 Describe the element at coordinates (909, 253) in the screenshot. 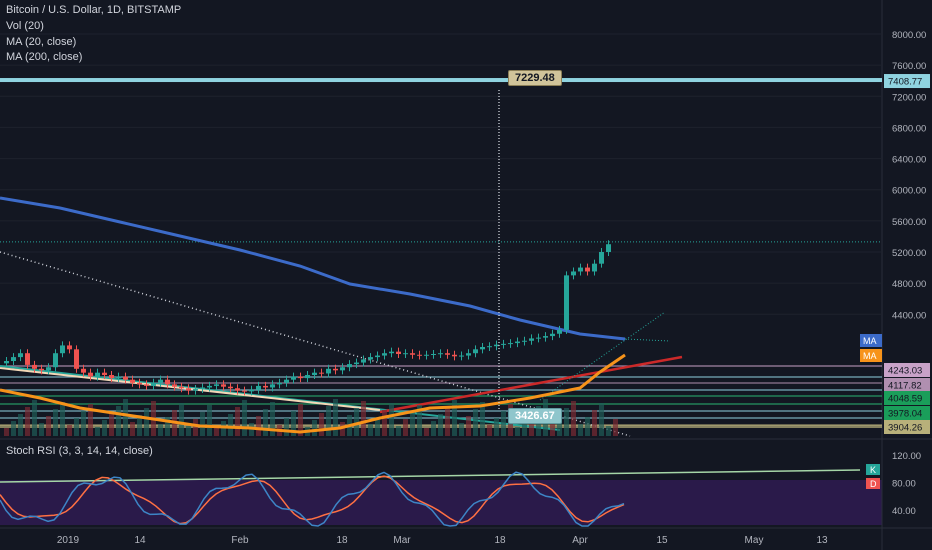

I see `y-tick-label: 5200.00` at that location.